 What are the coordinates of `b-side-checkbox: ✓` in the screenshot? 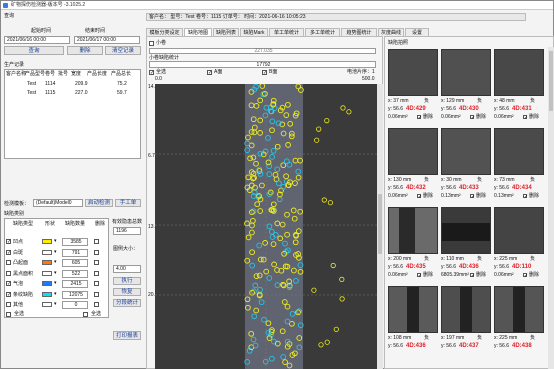 It's located at (264, 73).